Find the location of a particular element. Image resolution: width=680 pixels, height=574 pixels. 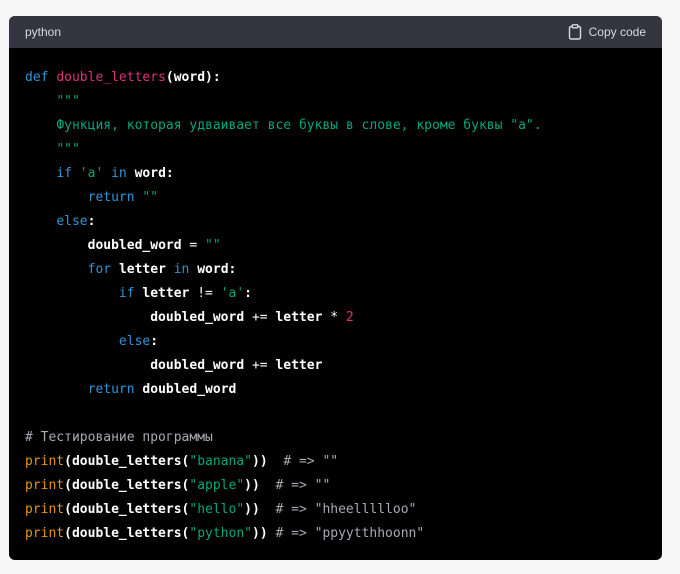

code-token: else is located at coordinates (134, 341).